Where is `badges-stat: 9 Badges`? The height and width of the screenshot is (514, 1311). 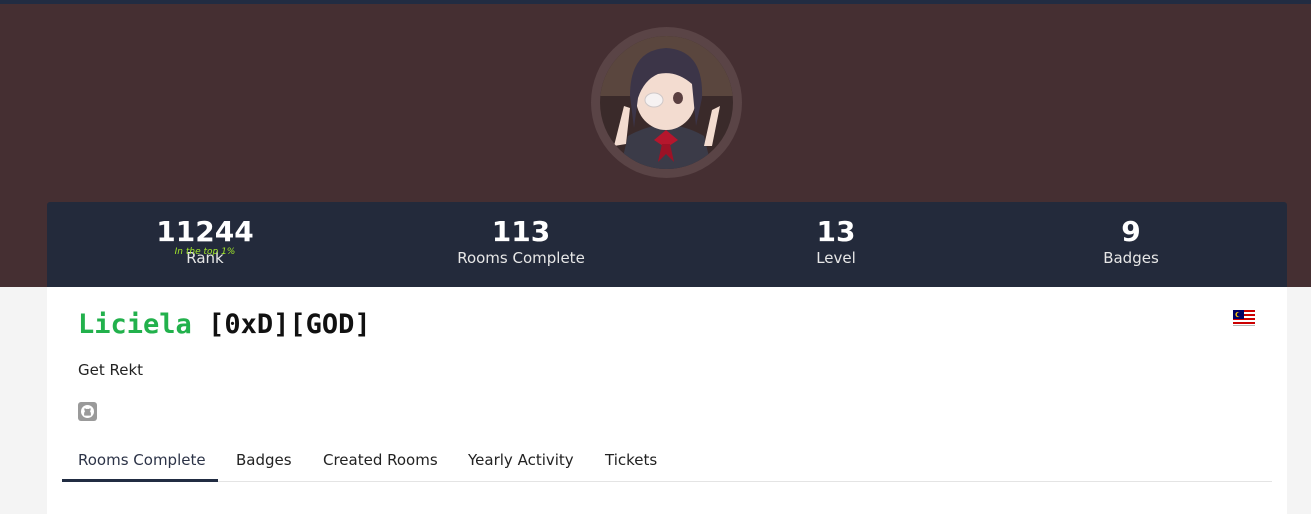
badges-stat: 9 Badges is located at coordinates (1131, 242).